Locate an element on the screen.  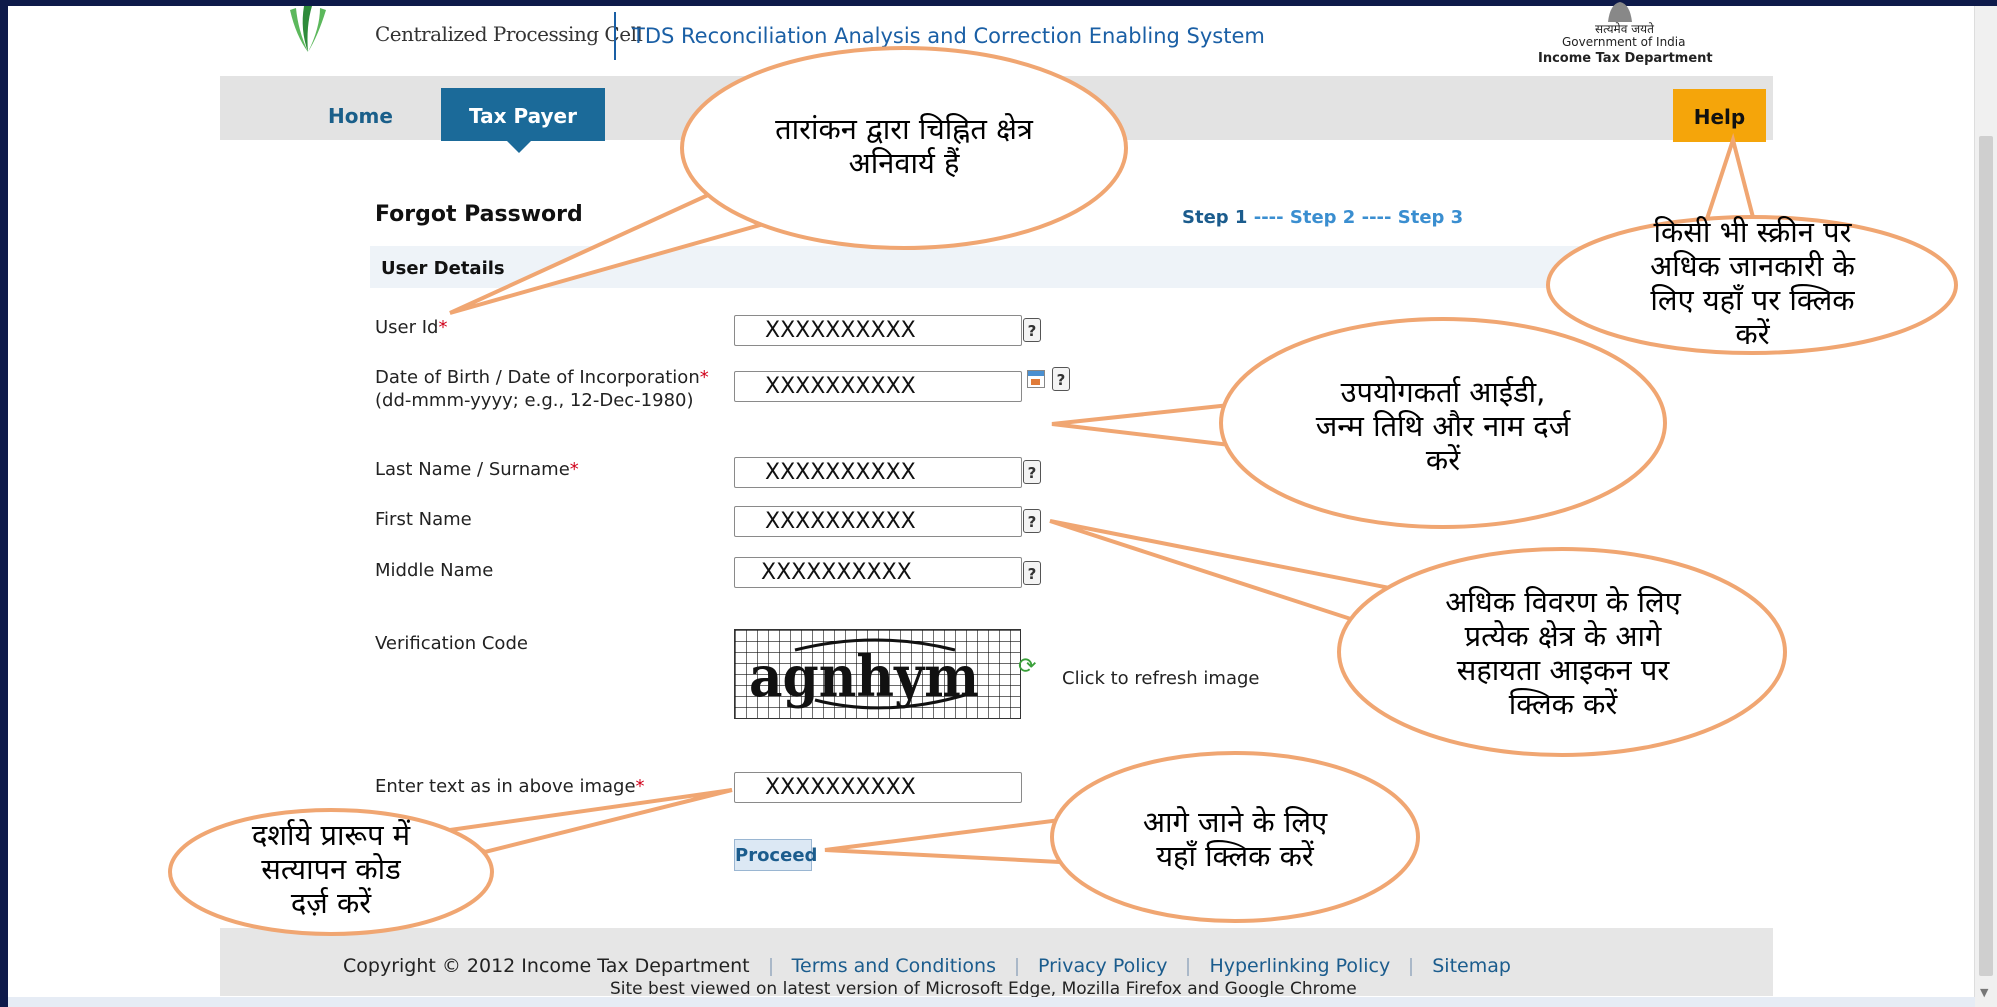
details-callout-tail is located at coordinates (1141, 425).